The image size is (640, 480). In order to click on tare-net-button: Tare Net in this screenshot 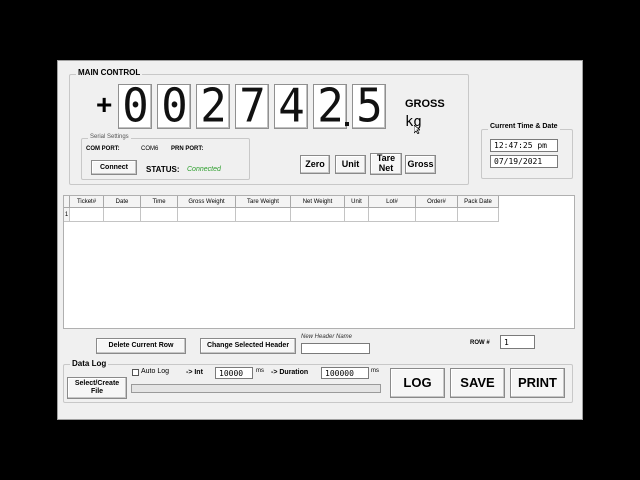, I will do `click(386, 164)`.